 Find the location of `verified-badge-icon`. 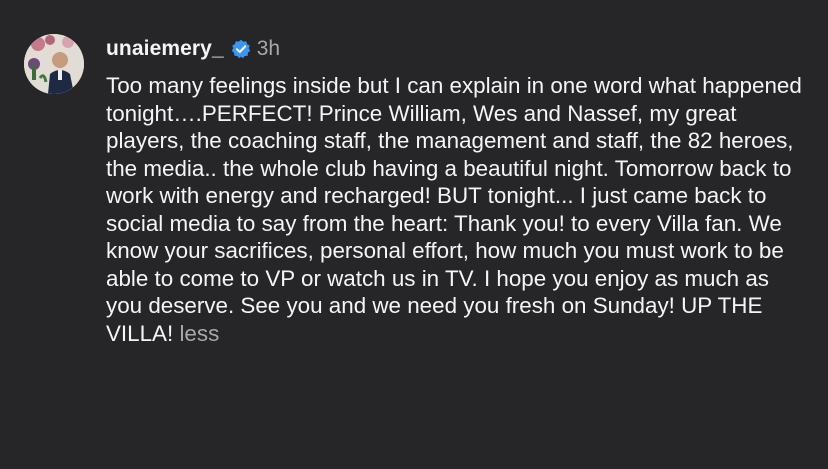

verified-badge-icon is located at coordinates (241, 49).